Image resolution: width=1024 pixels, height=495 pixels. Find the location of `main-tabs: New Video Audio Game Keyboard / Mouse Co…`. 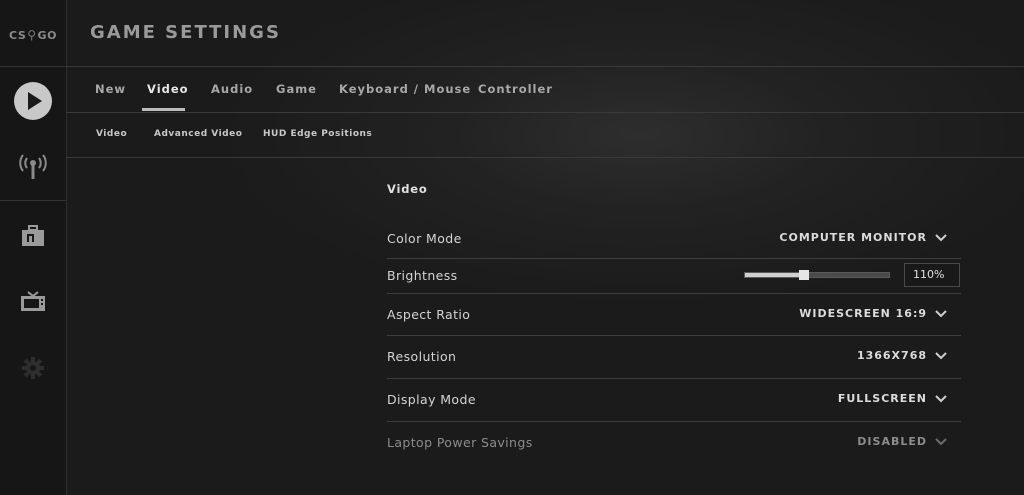

main-tabs: New Video Audio Game Keyboard / Mouse Co… is located at coordinates (545, 90).